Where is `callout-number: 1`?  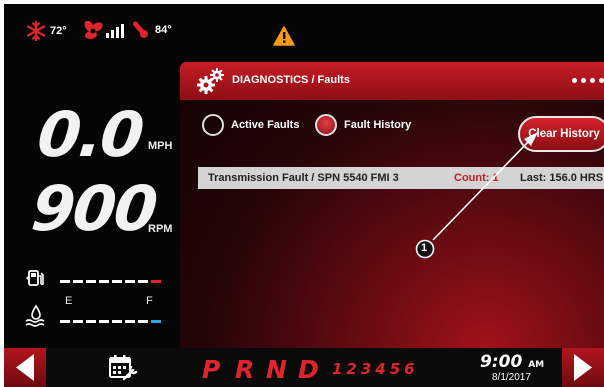
callout-number: 1 is located at coordinates (424, 248).